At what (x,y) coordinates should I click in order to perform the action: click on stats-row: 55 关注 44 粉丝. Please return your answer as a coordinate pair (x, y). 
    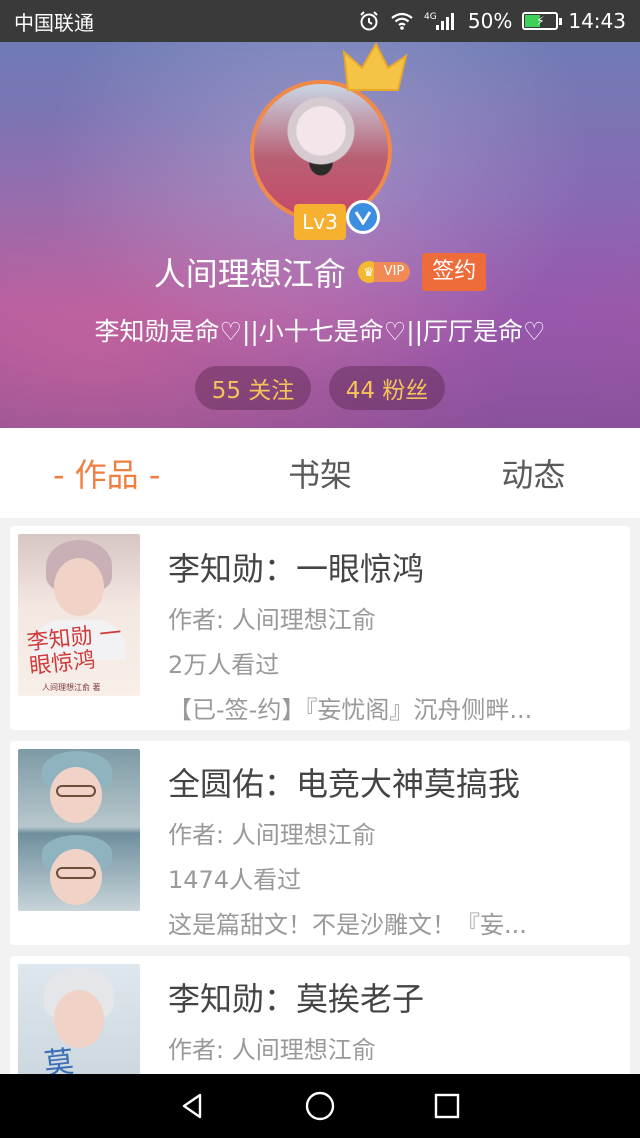
    Looking at the image, I should click on (320, 388).